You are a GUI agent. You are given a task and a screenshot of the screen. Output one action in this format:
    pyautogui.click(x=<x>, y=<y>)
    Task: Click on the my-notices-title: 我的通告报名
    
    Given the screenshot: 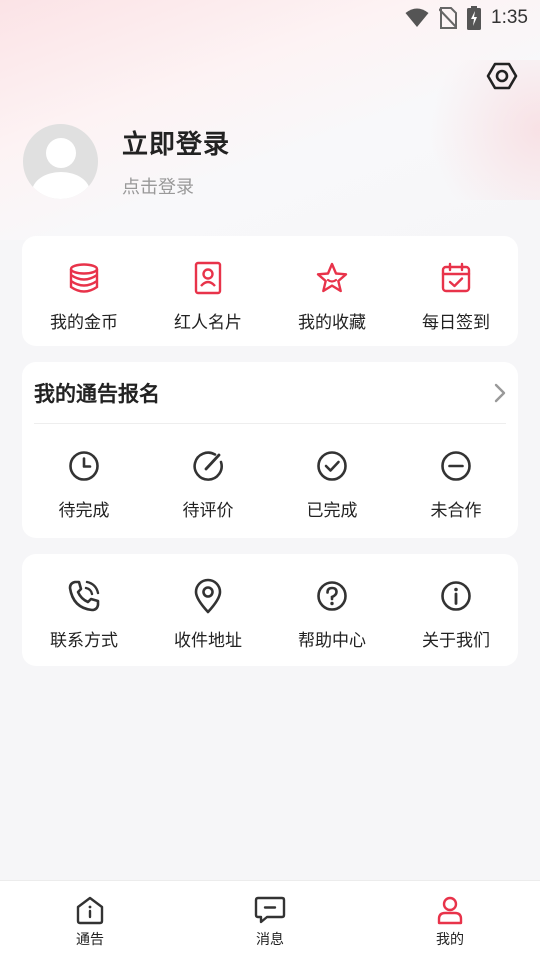 What is the action you would take?
    pyautogui.click(x=97, y=393)
    